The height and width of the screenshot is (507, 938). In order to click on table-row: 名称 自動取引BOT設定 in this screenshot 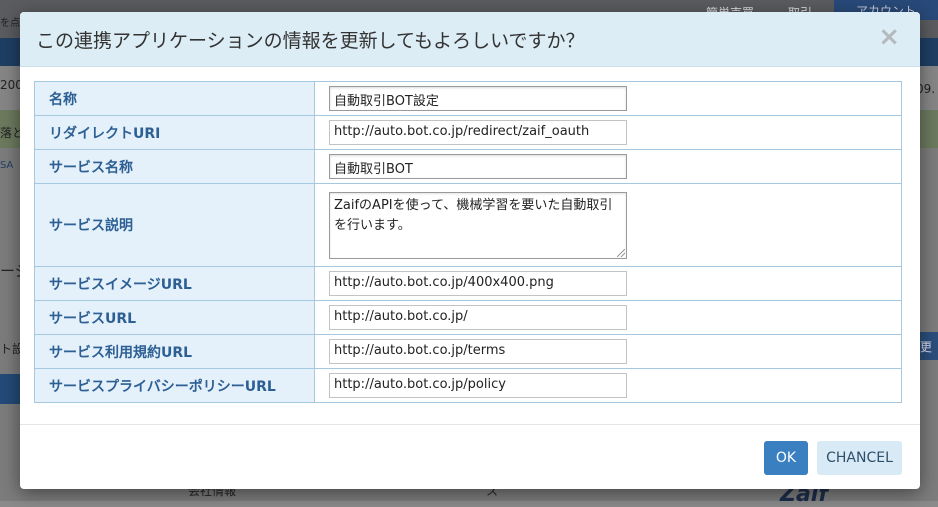, I will do `click(468, 98)`.